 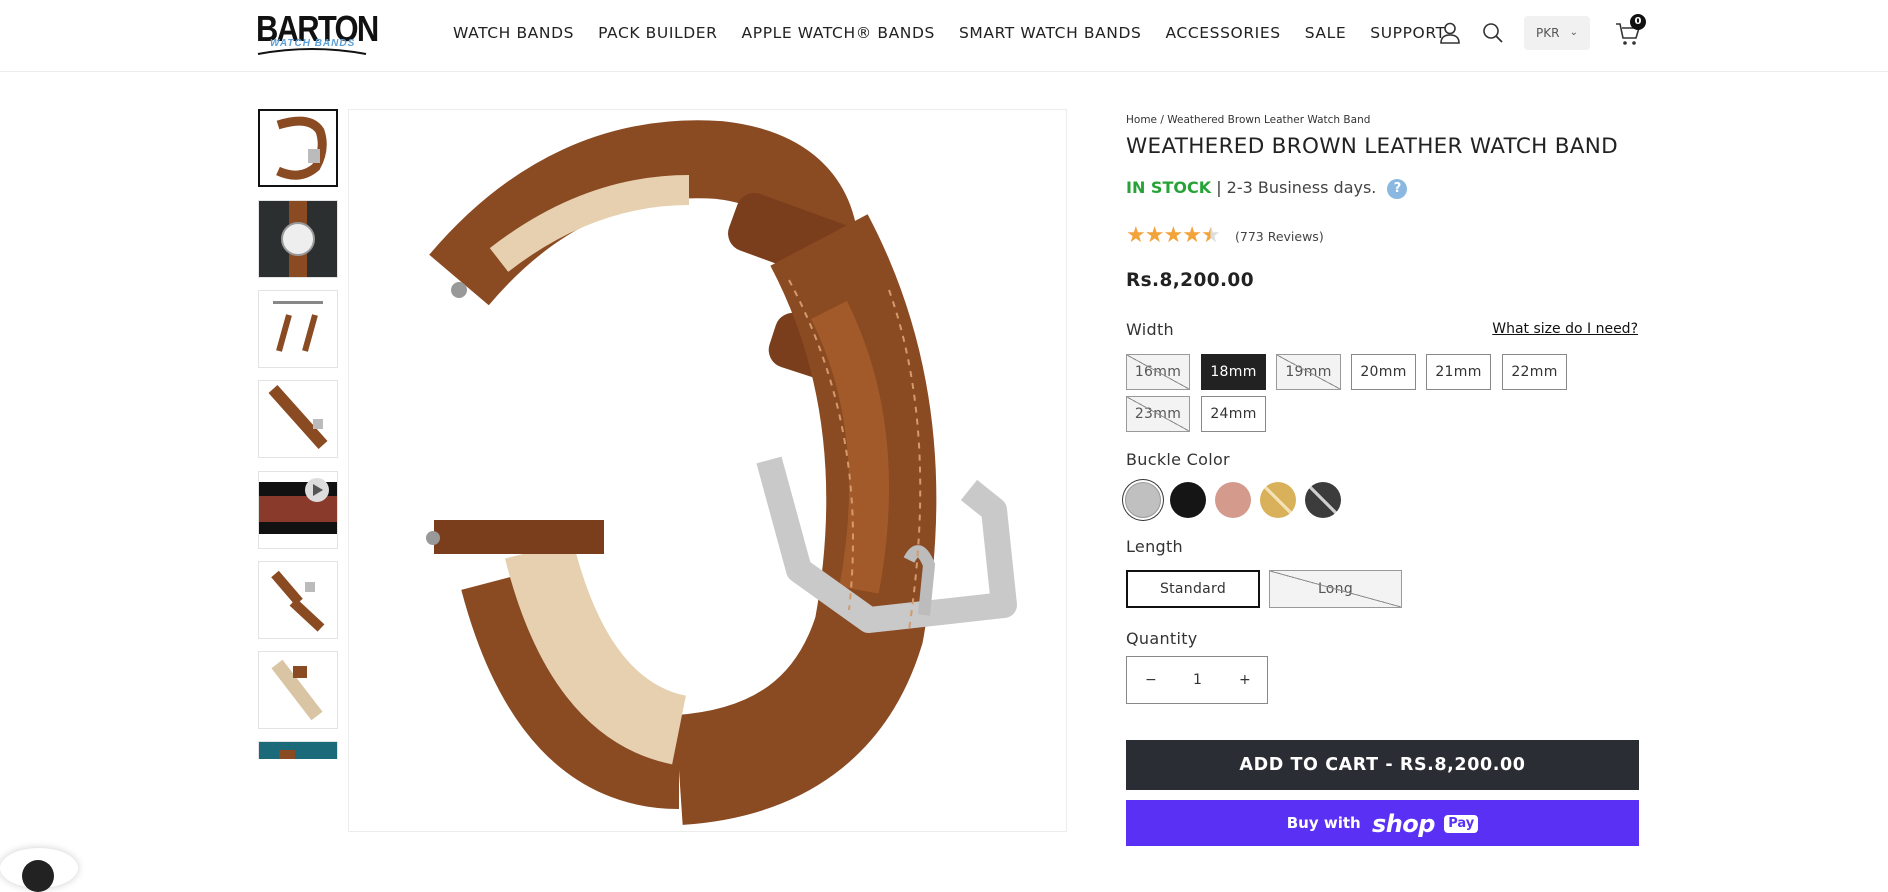 I want to click on shop-pay-button: Buy with shop Pay, so click(x=1382, y=823).